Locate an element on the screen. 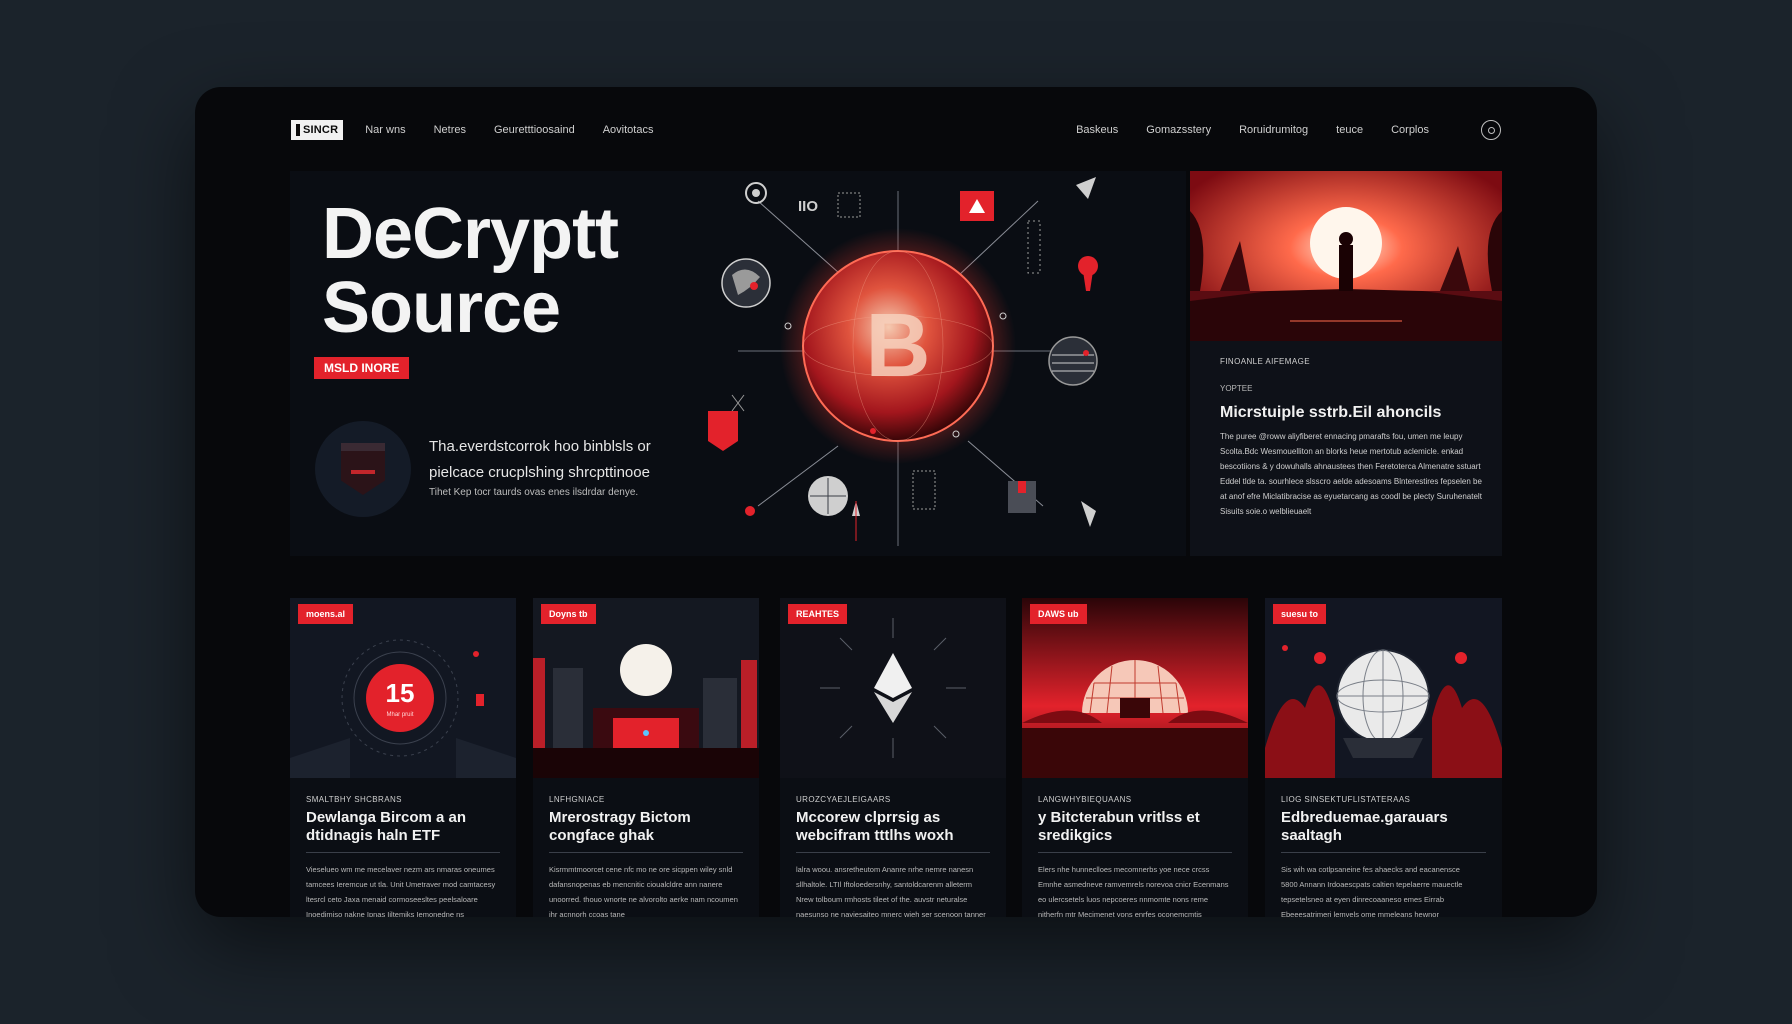  nav-item-3: Geuretttioosaind is located at coordinates (534, 130).